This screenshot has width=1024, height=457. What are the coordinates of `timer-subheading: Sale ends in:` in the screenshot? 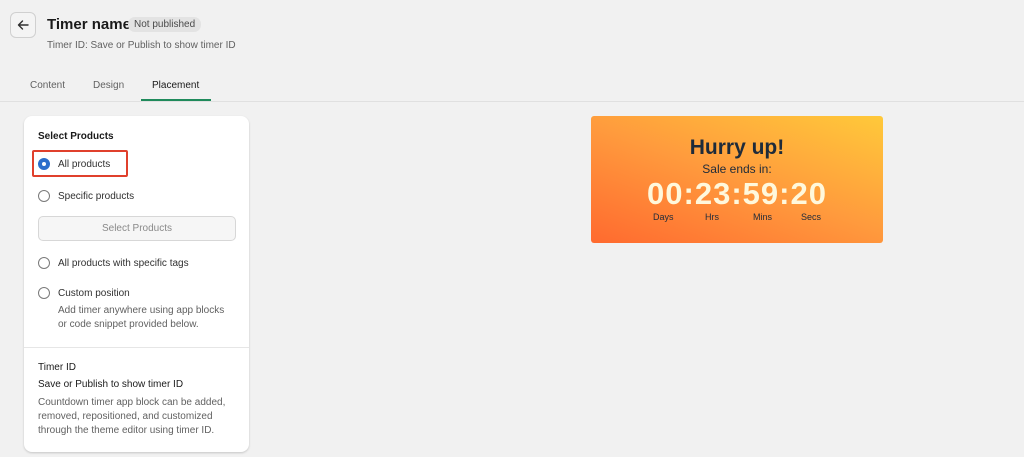 It's located at (737, 169).